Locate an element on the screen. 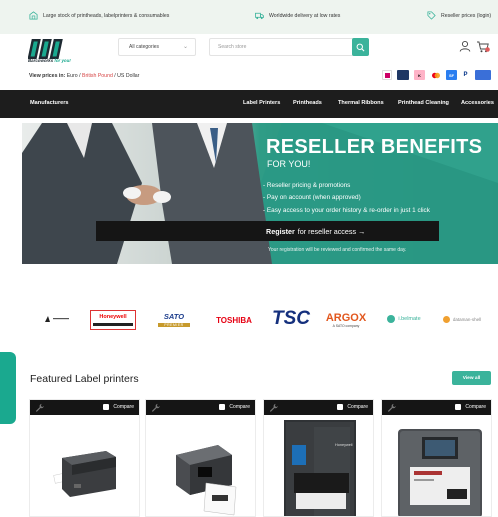 The image size is (498, 517). logo-tagline: Barcoworks for you! is located at coordinates (49, 60).